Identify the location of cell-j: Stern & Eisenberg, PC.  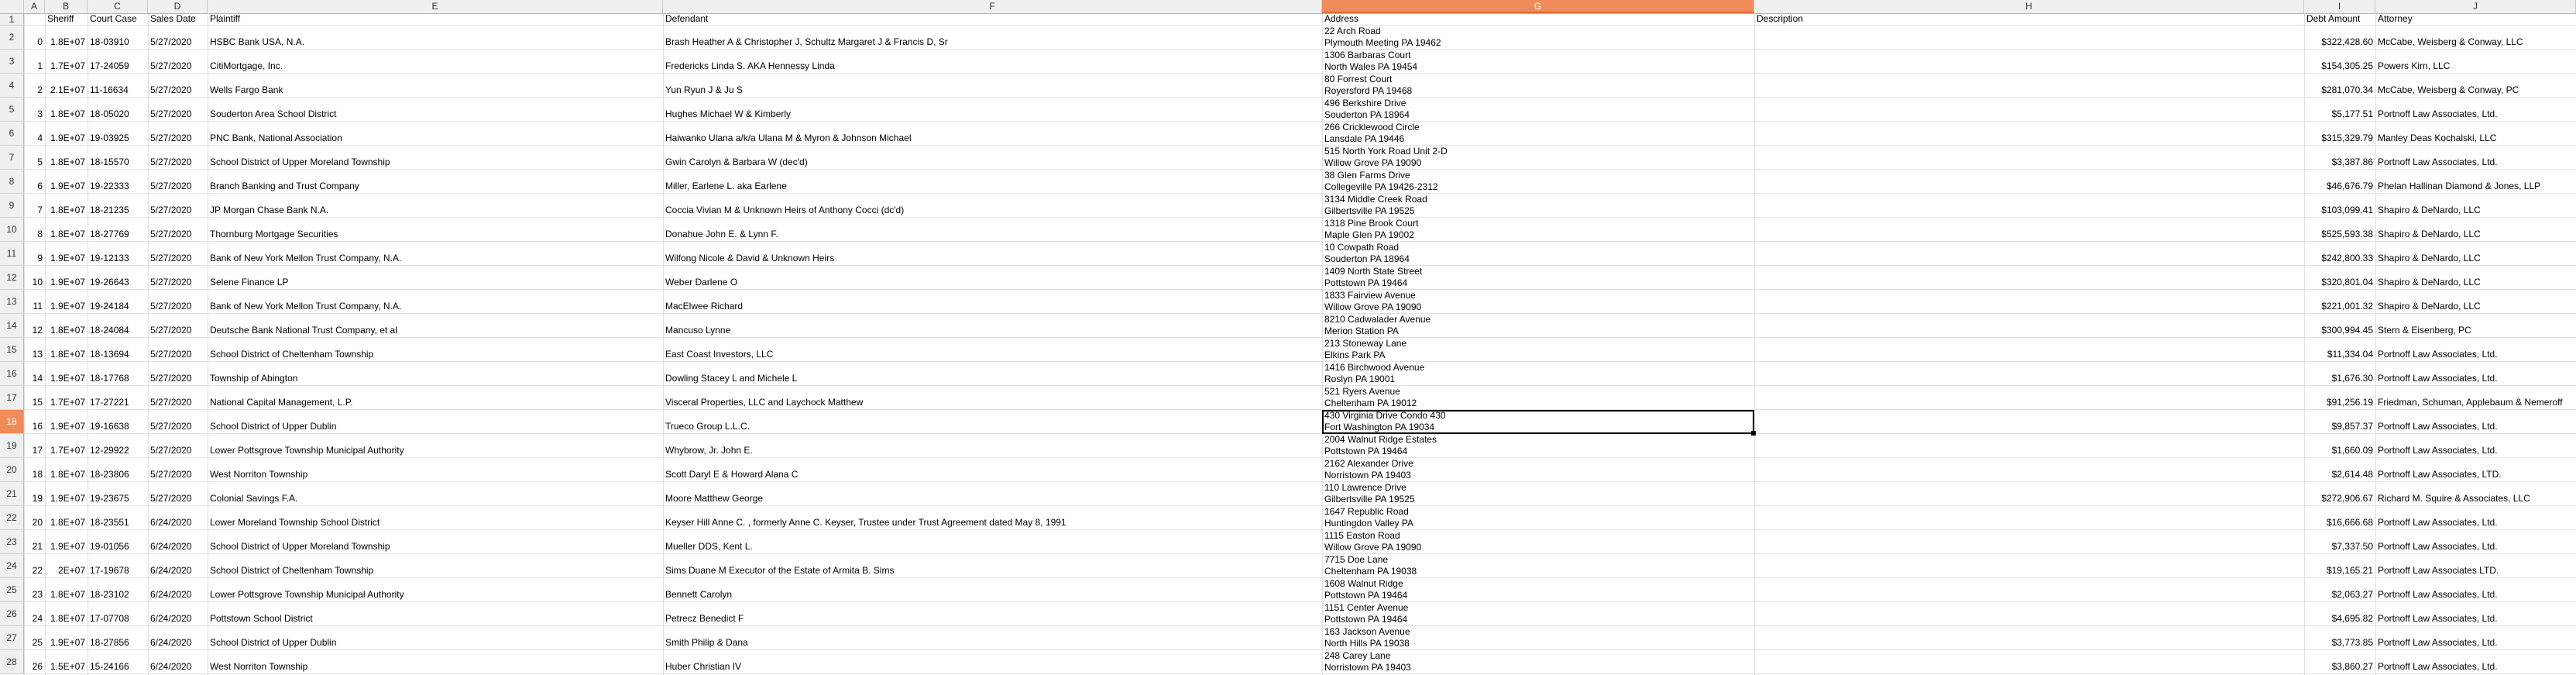
(2475, 326).